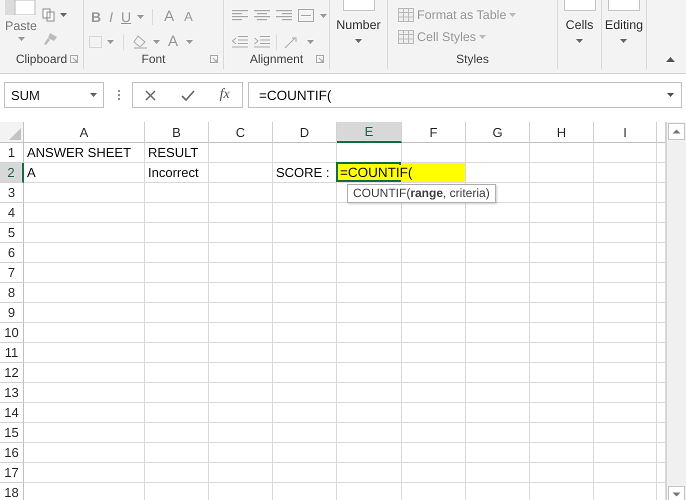  Describe the element at coordinates (12, 453) in the screenshot. I see `row-header: 16` at that location.